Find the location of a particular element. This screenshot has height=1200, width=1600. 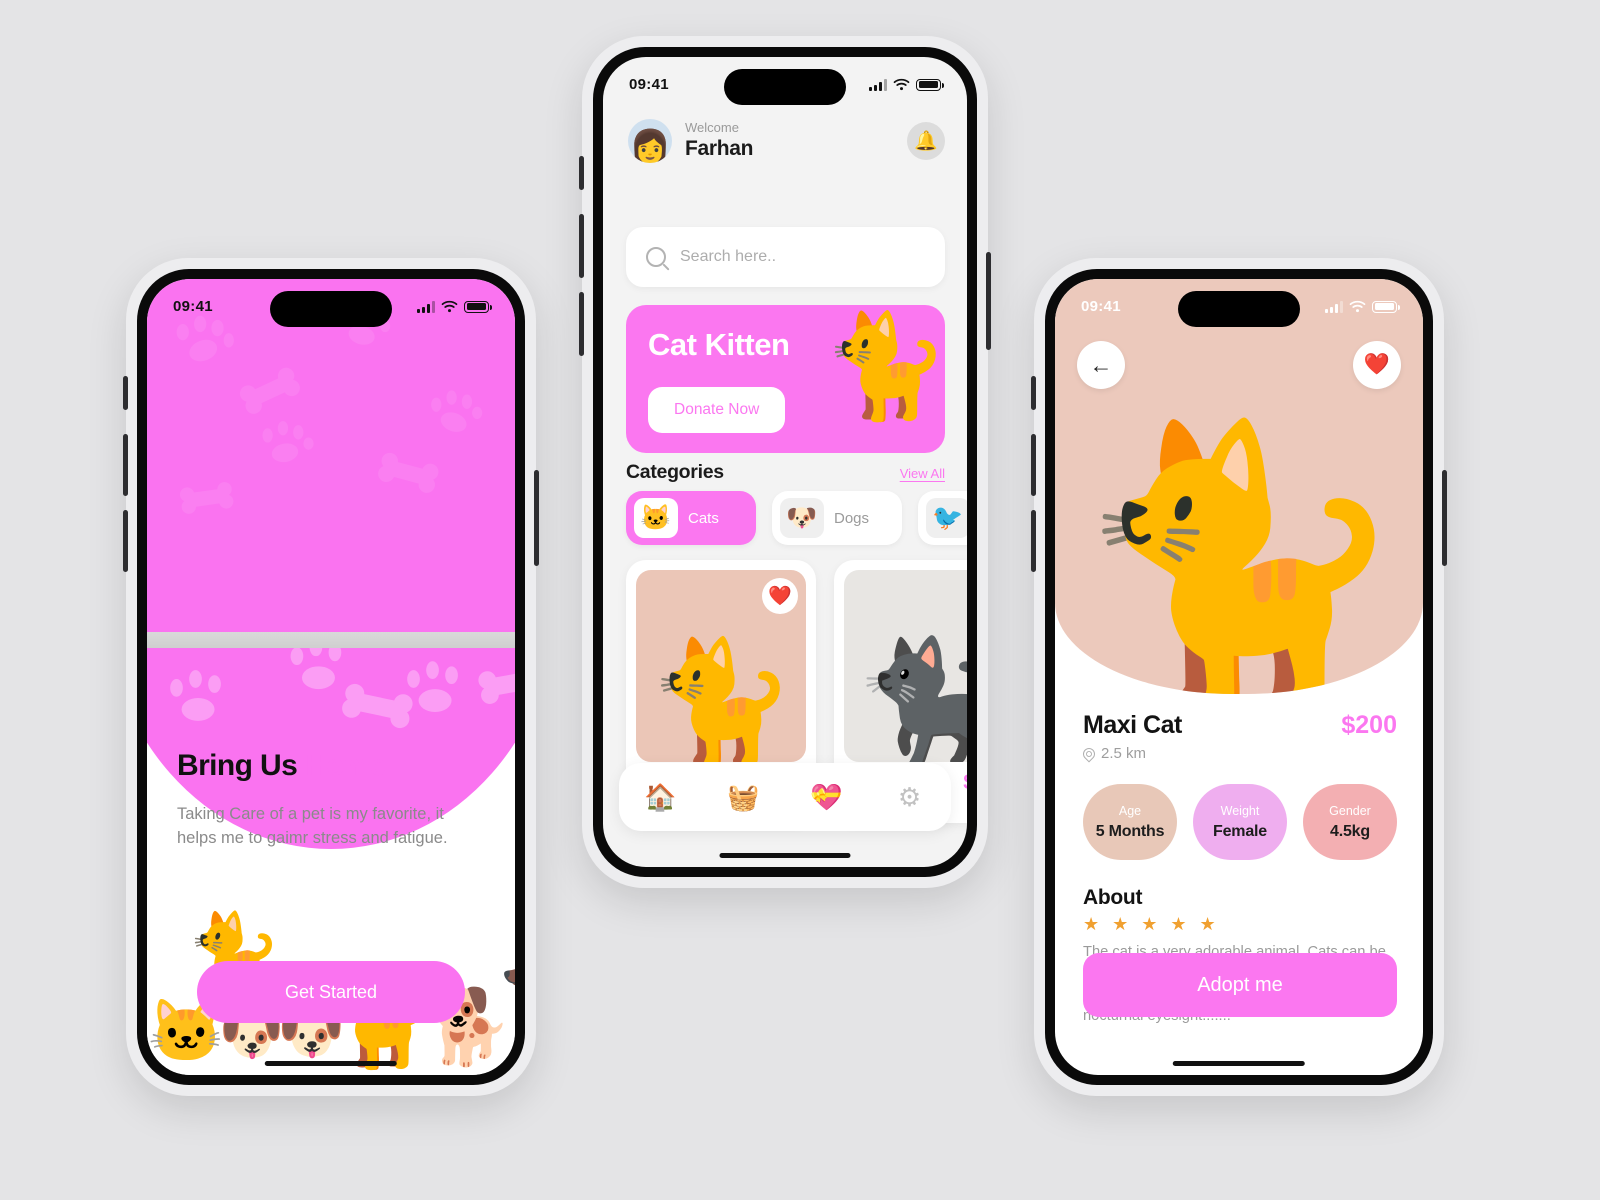

pet-image: 🐈 is located at coordinates (721, 698).